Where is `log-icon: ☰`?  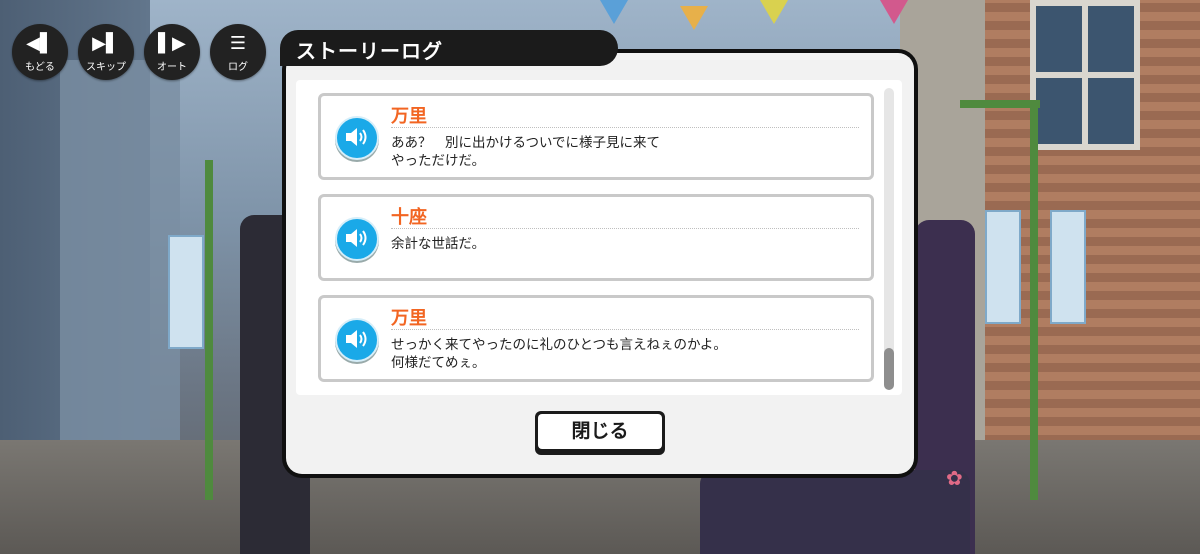 log-icon: ☰ is located at coordinates (238, 43).